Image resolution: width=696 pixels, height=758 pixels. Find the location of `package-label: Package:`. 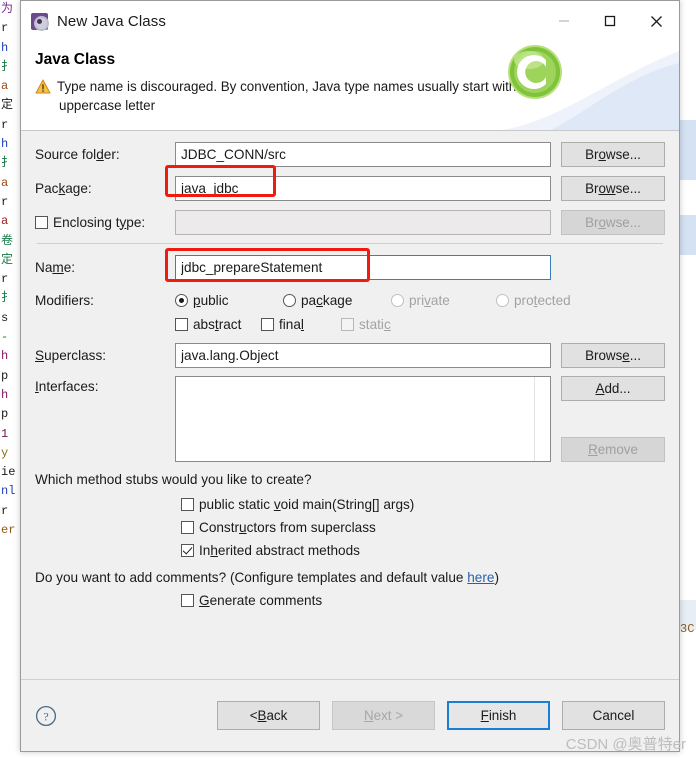

package-label: Package: is located at coordinates (63, 188).